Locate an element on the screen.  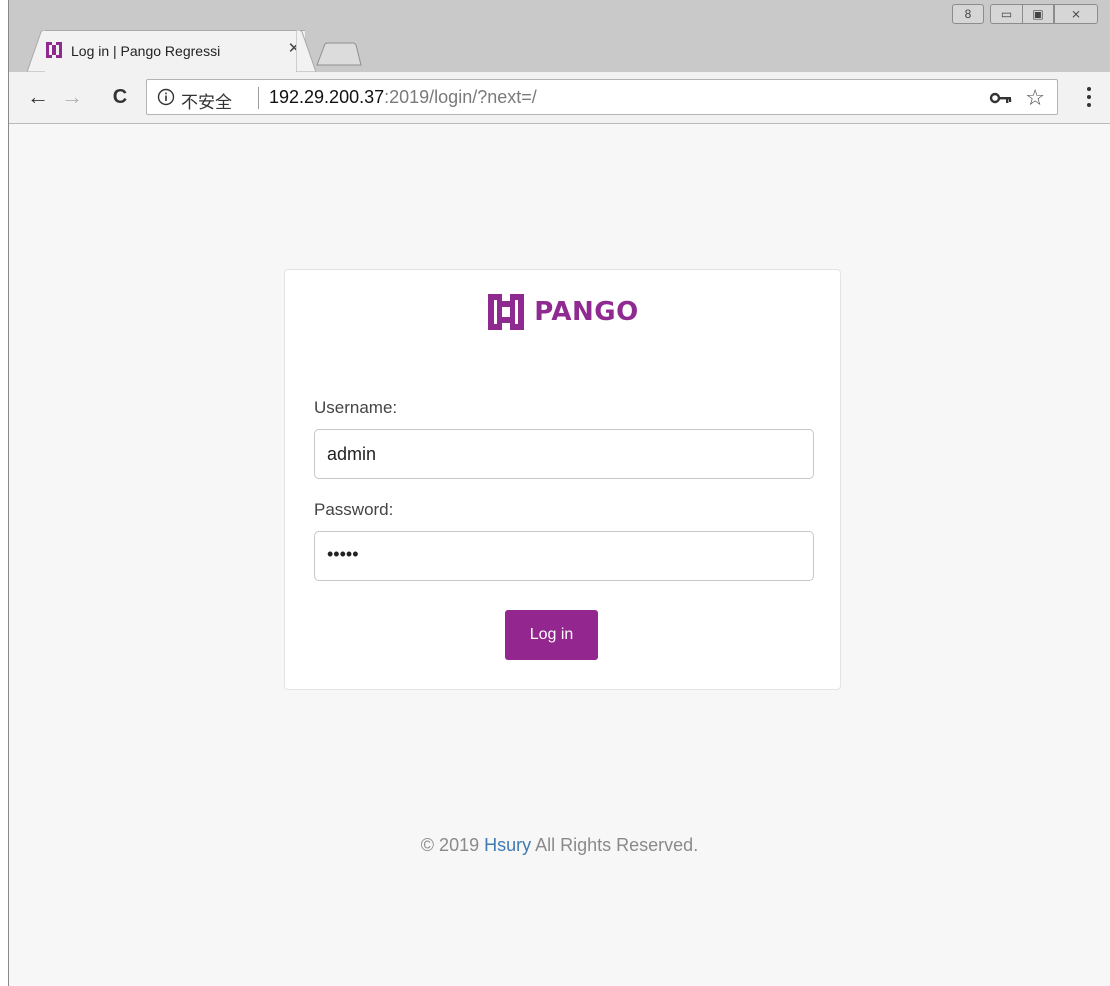
user-profile-icon: 8 is located at coordinates (968, 14).